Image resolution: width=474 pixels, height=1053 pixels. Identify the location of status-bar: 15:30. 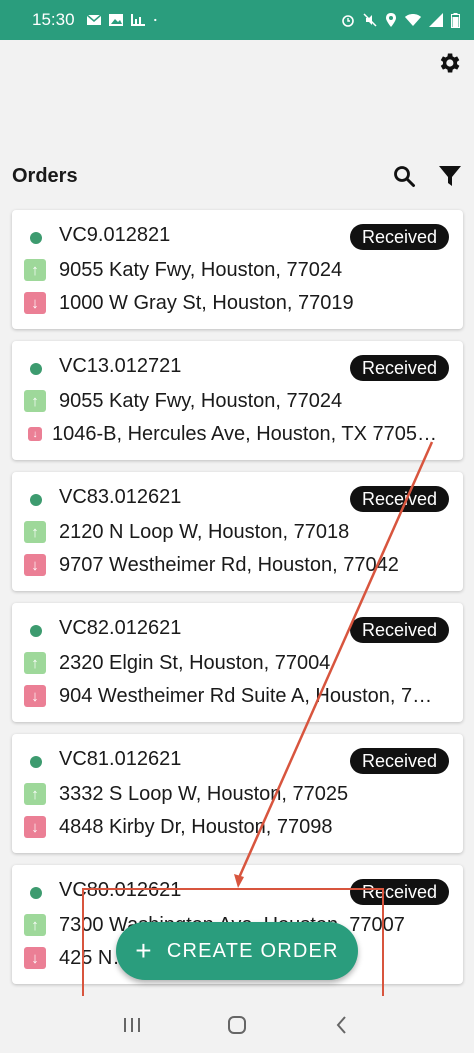
(237, 20).